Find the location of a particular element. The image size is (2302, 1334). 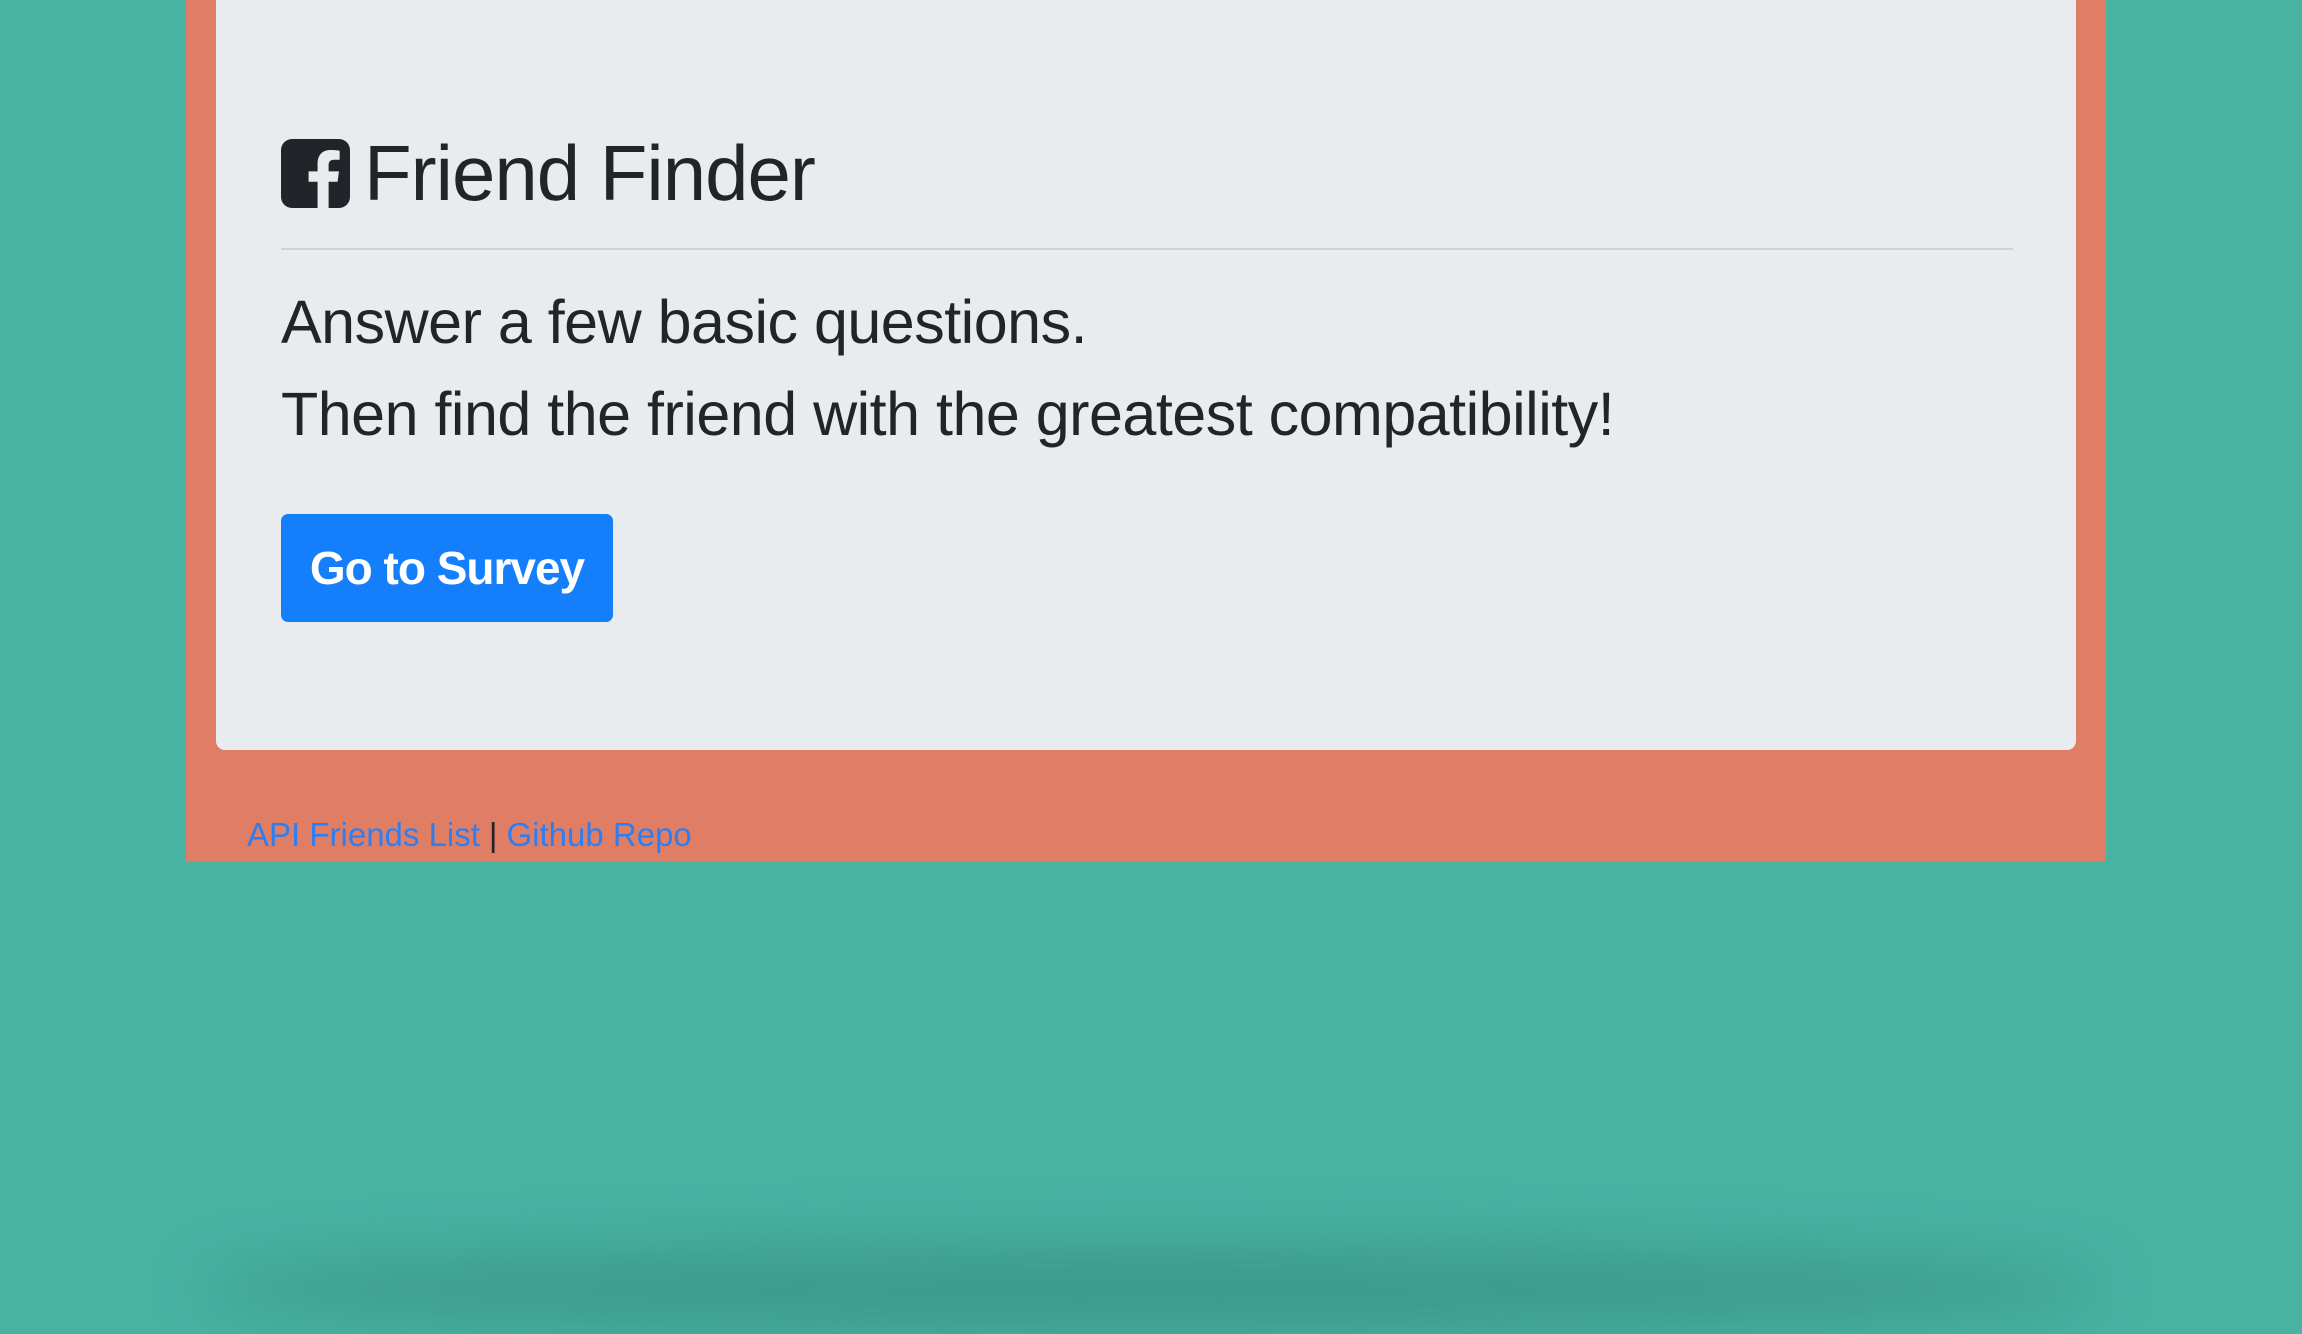

api-friends-list-link: API Friends List is located at coordinates (363, 834).